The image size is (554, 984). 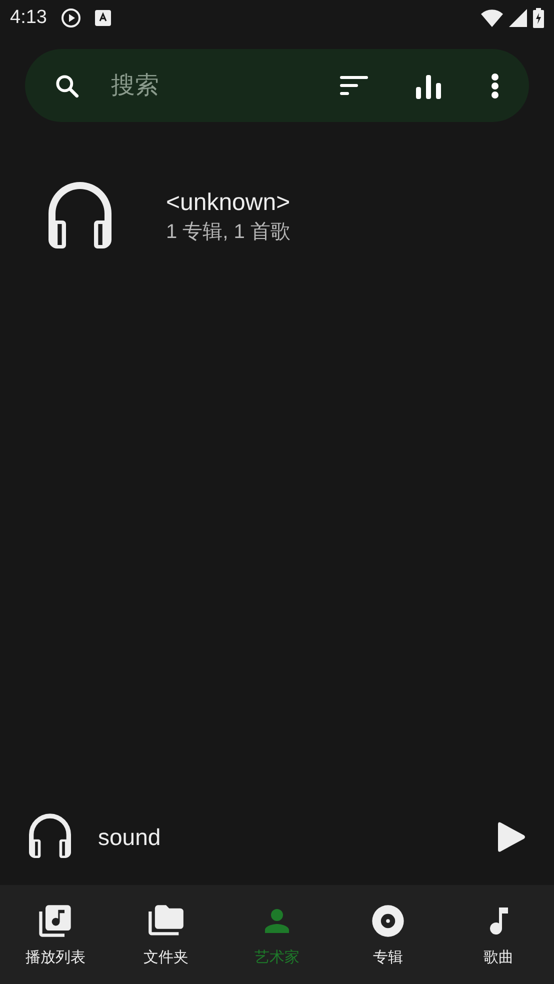 I want to click on artist-name: <unknown>, so click(x=228, y=203).